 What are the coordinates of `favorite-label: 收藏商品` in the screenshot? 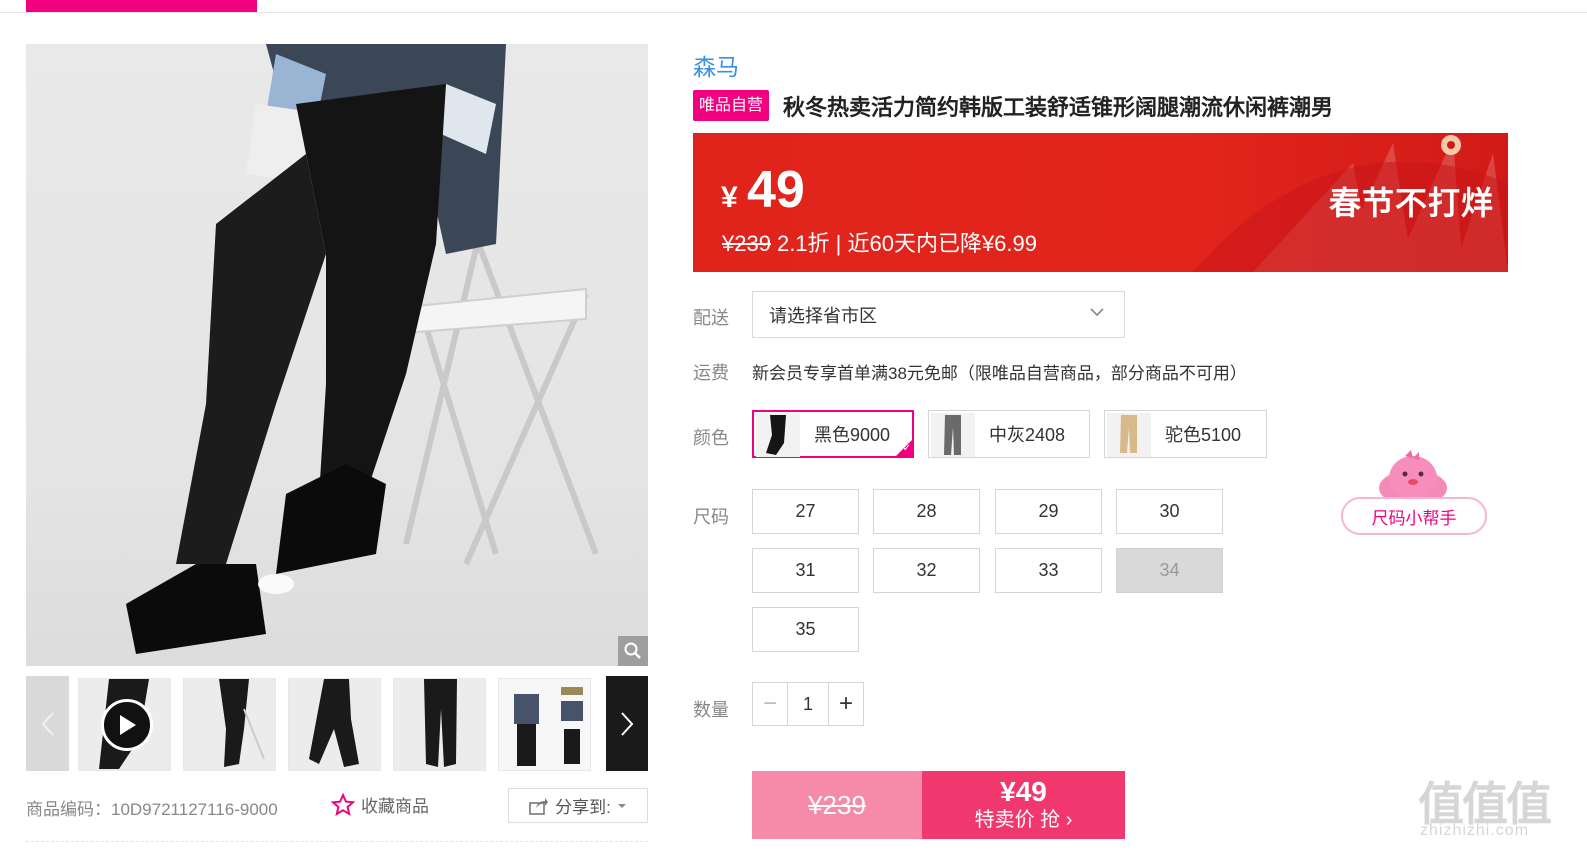 It's located at (395, 806).